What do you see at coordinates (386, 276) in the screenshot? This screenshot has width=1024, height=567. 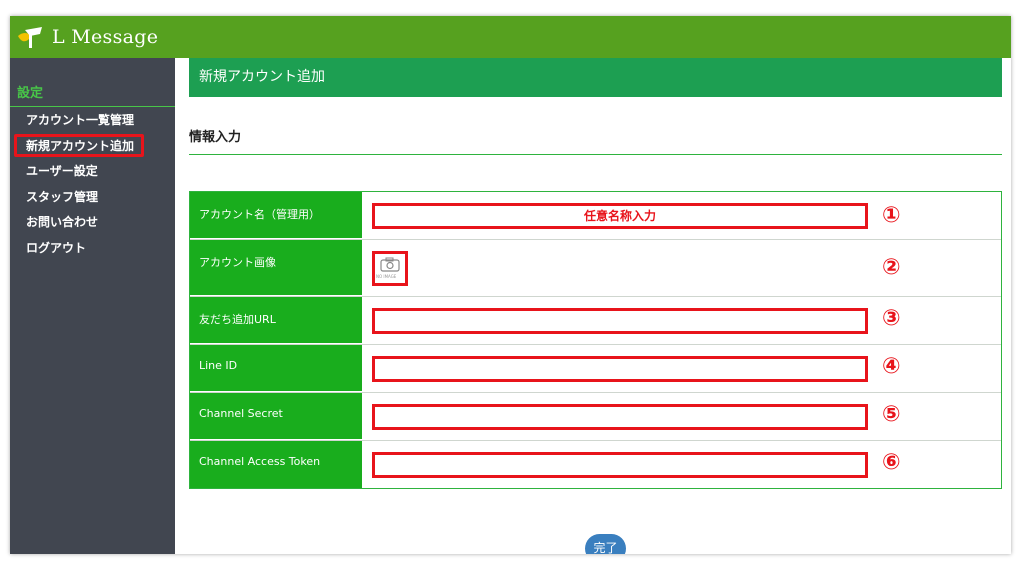 I see `no-image-label: NO IMAGE` at bounding box center [386, 276].